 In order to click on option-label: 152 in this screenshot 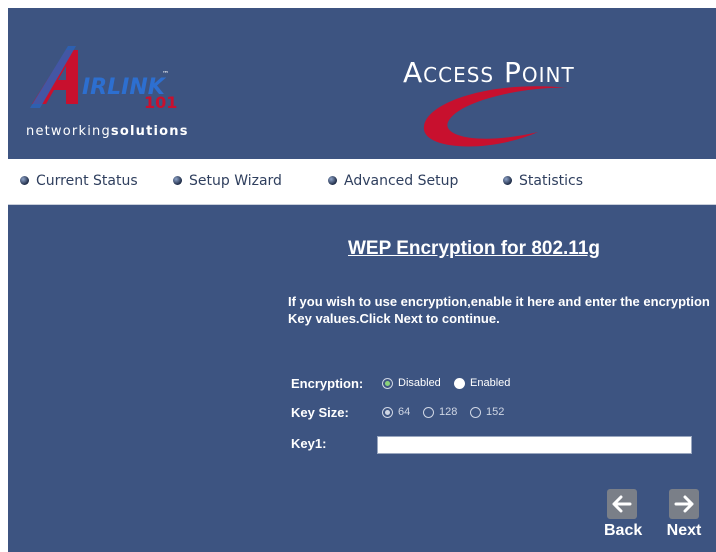, I will do `click(495, 412)`.